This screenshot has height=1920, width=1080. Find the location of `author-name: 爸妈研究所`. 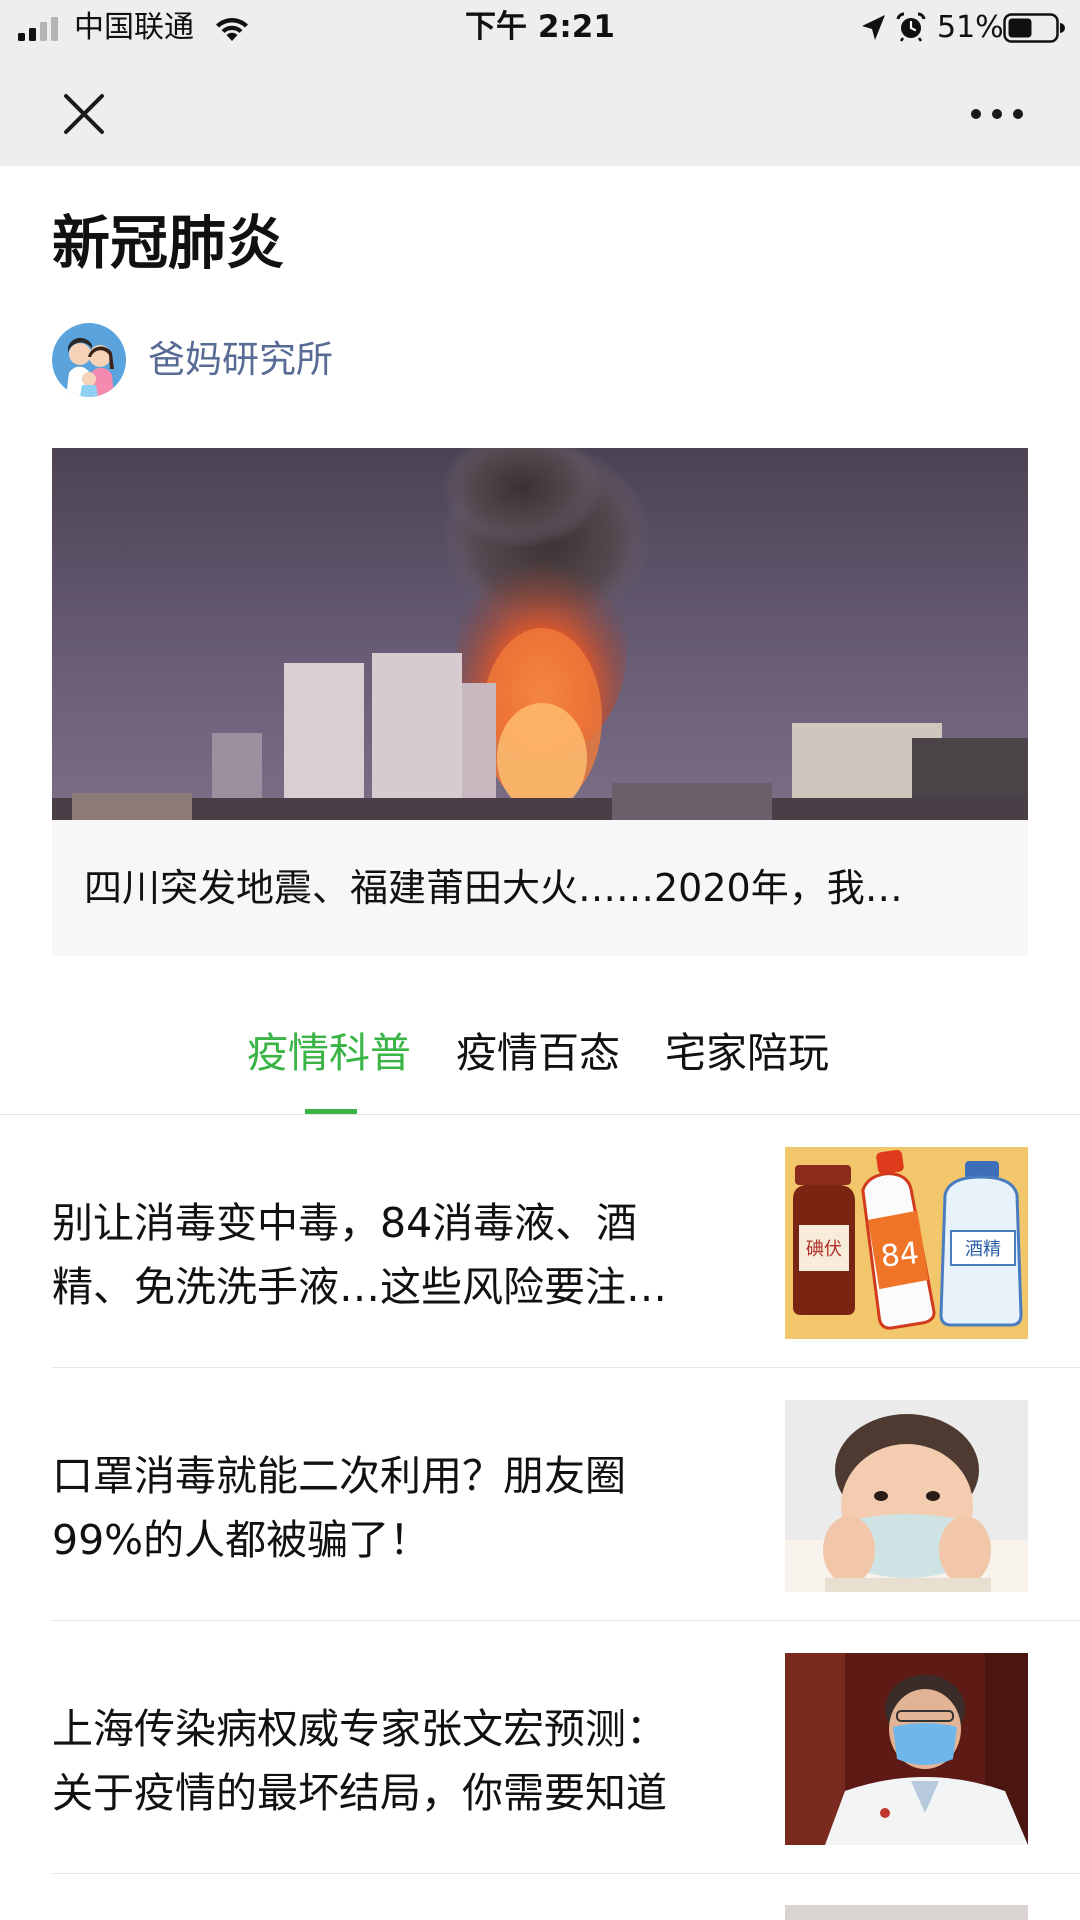

author-name: 爸妈研究所 is located at coordinates (240, 359).